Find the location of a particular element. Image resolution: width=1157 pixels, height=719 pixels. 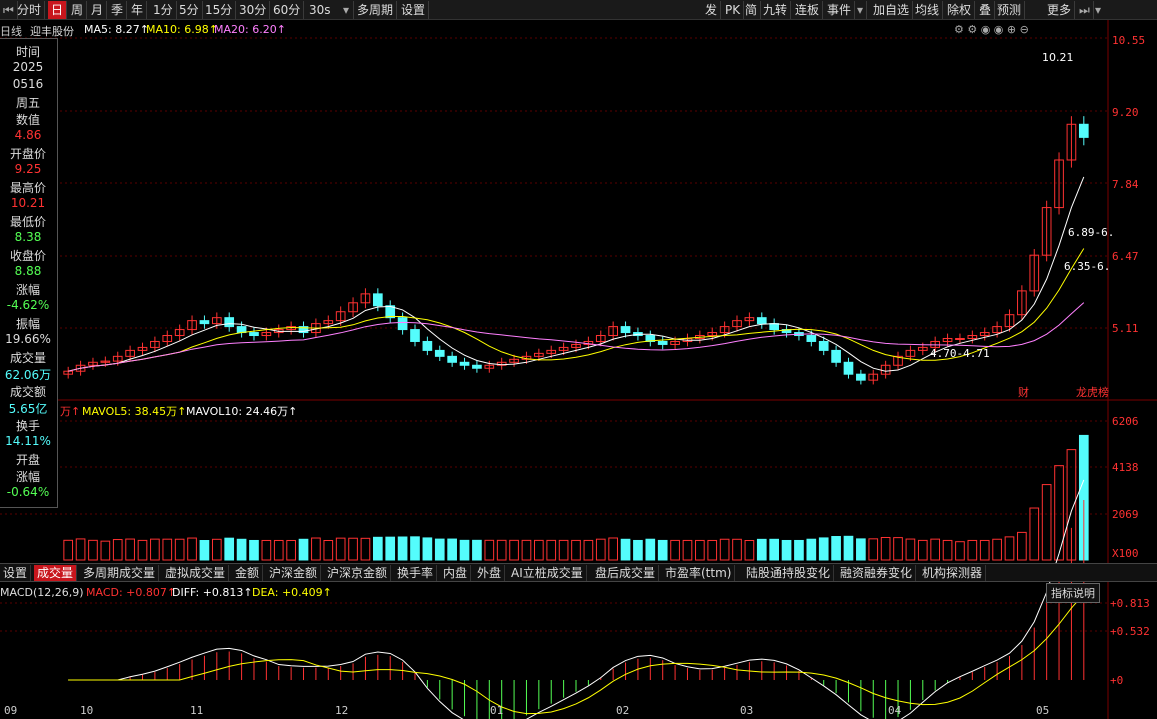

ma5-label: MA5: 8.27↑ is located at coordinates (116, 29).